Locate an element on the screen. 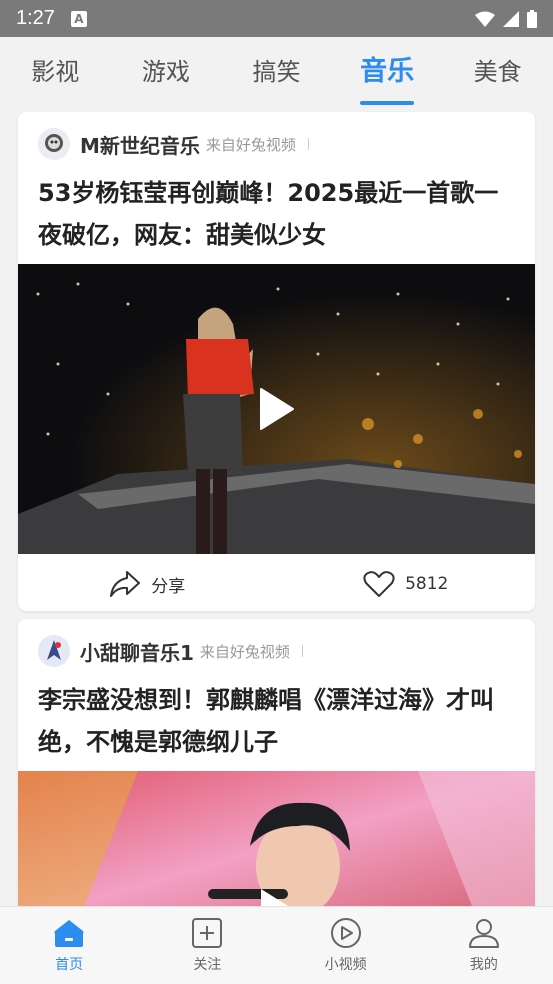 Image resolution: width=553 pixels, height=984 pixels. nav-short-video: 小视频 is located at coordinates (346, 945).